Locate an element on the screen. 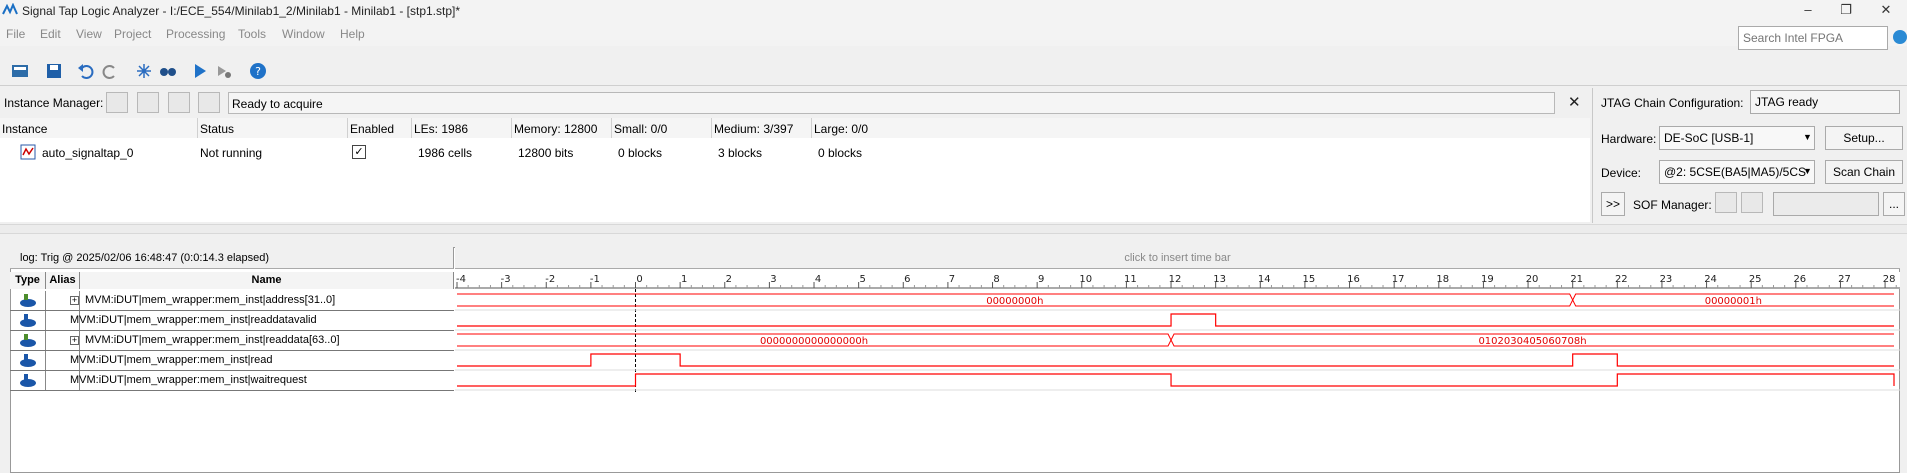  instance-small: 0 blocks is located at coordinates (640, 153).